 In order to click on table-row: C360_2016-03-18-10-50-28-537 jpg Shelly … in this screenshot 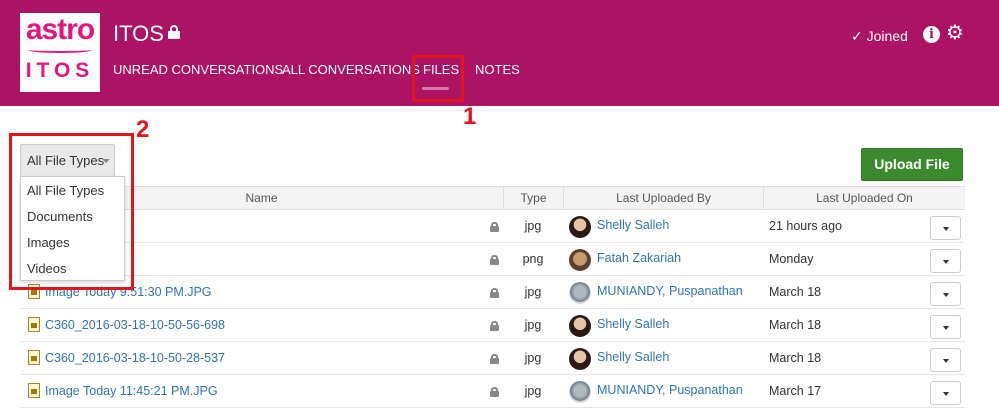, I will do `click(492, 358)`.